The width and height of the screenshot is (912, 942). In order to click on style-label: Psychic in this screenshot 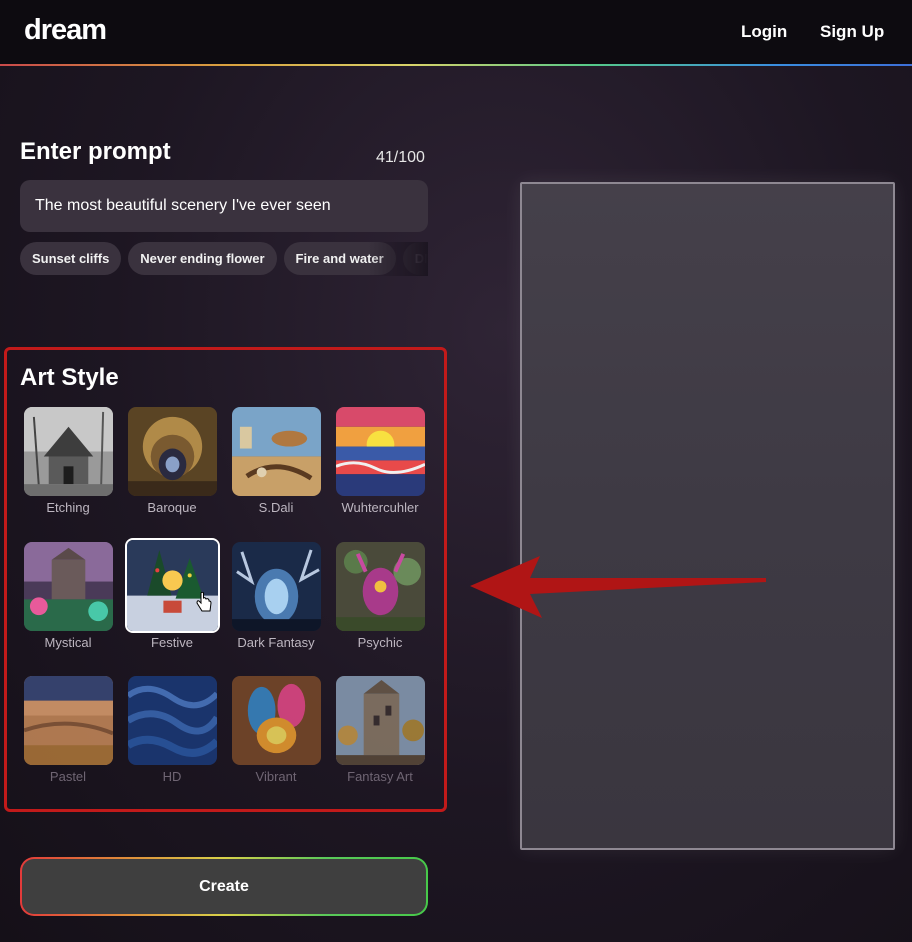, I will do `click(380, 642)`.